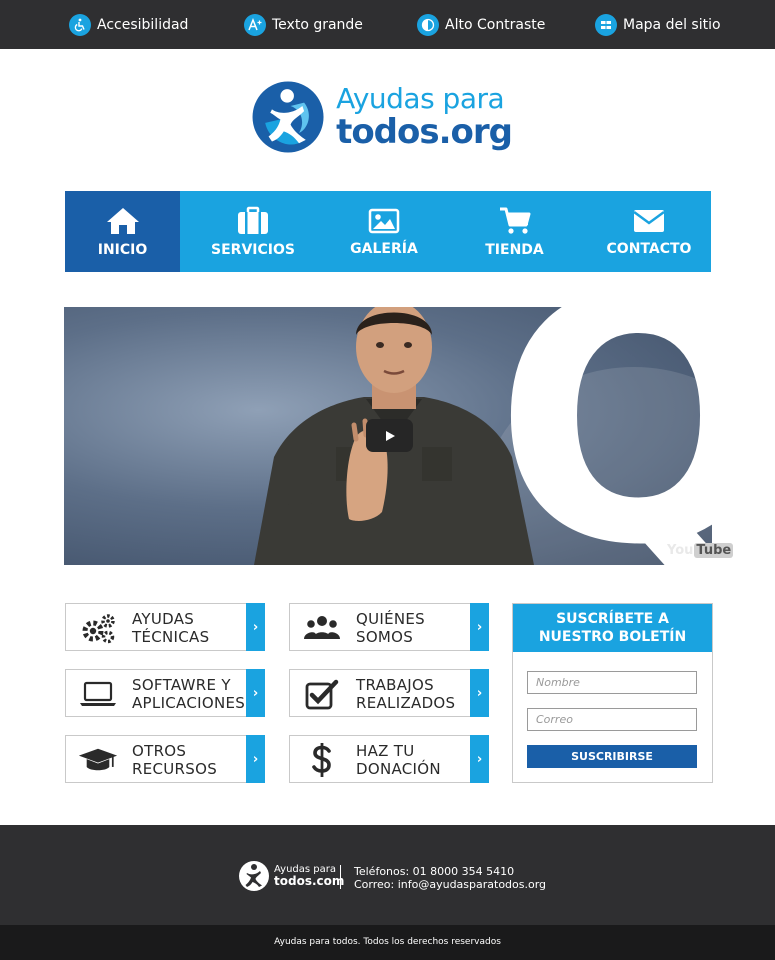 The image size is (775, 960). Describe the element at coordinates (98, 760) in the screenshot. I see `graduation-cap-icon` at that location.